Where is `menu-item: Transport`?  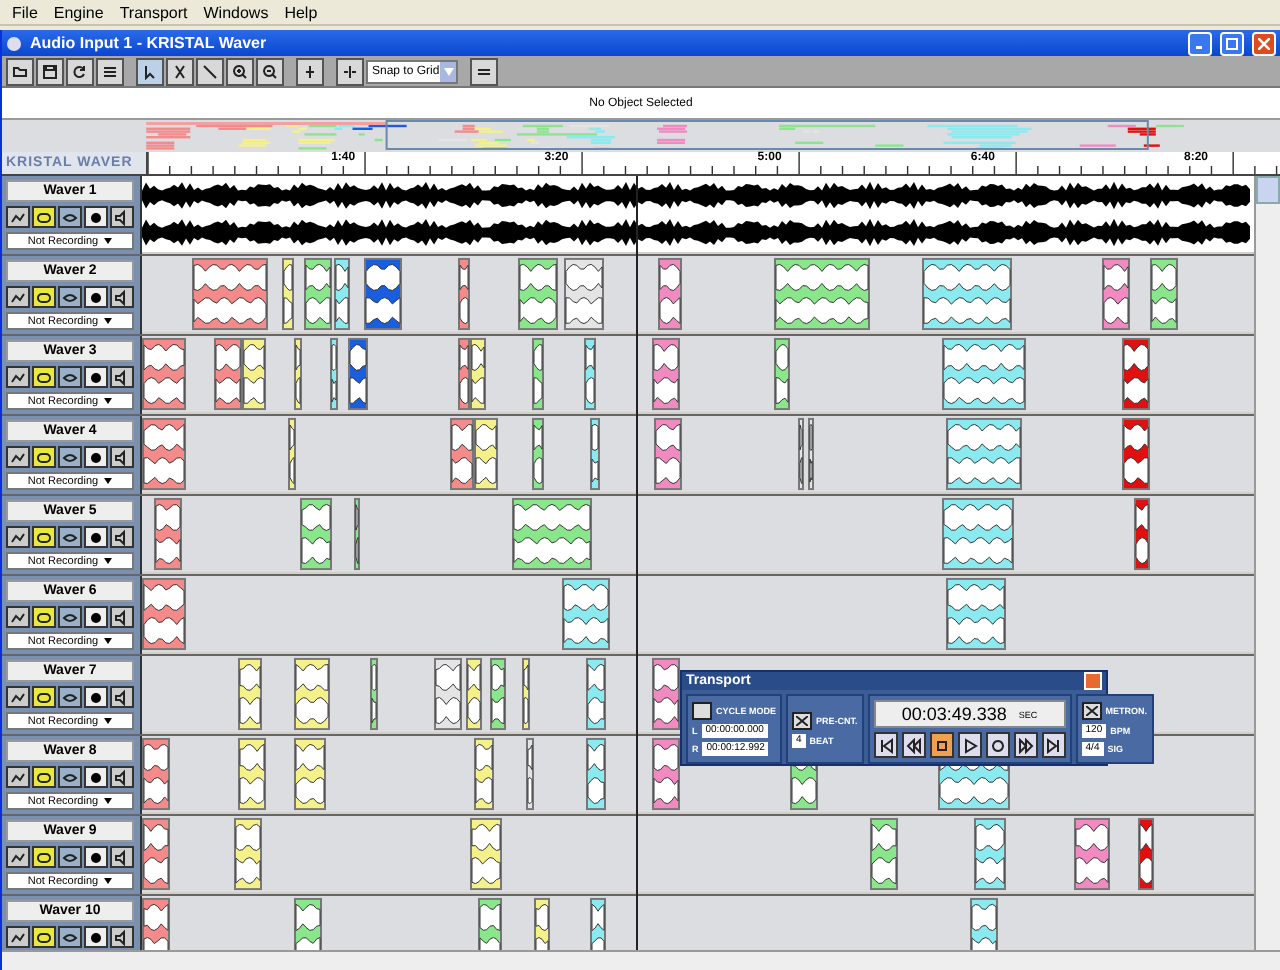 menu-item: Transport is located at coordinates (153, 12).